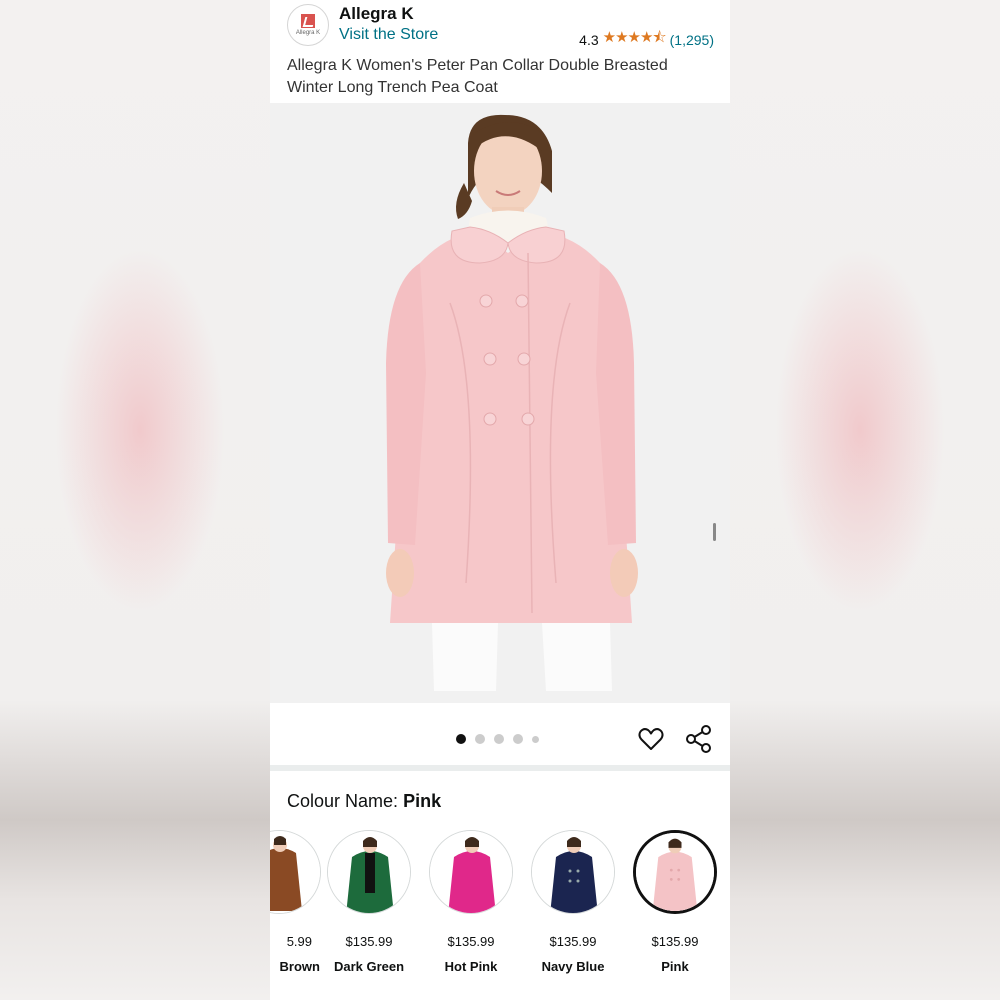 The height and width of the screenshot is (1000, 1000). I want to click on colour-swatch-dark-green: $135.99 Dark Green, so click(369, 902).